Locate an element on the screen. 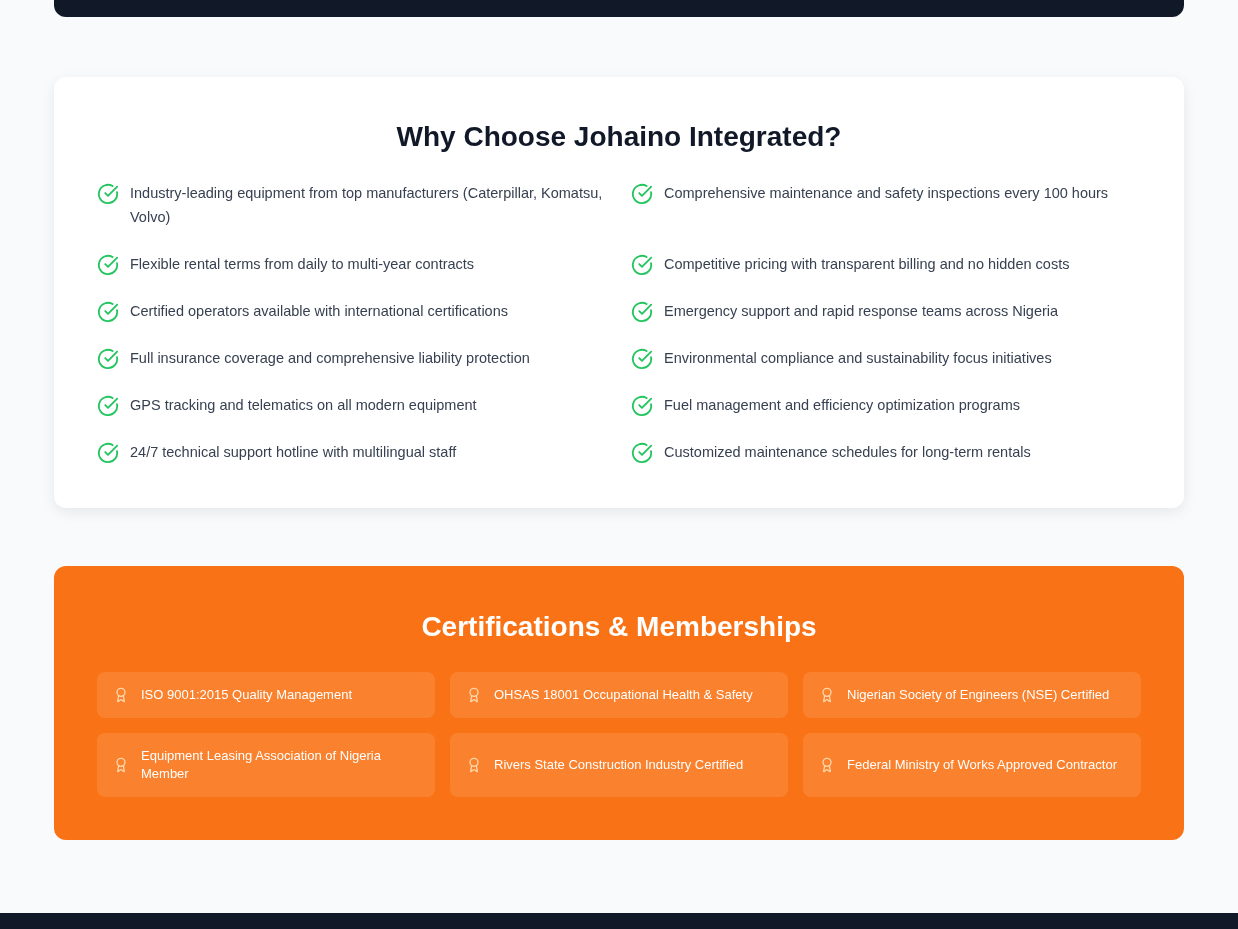  feature-text: Certified operators available with international certifications is located at coordinates (319, 311).